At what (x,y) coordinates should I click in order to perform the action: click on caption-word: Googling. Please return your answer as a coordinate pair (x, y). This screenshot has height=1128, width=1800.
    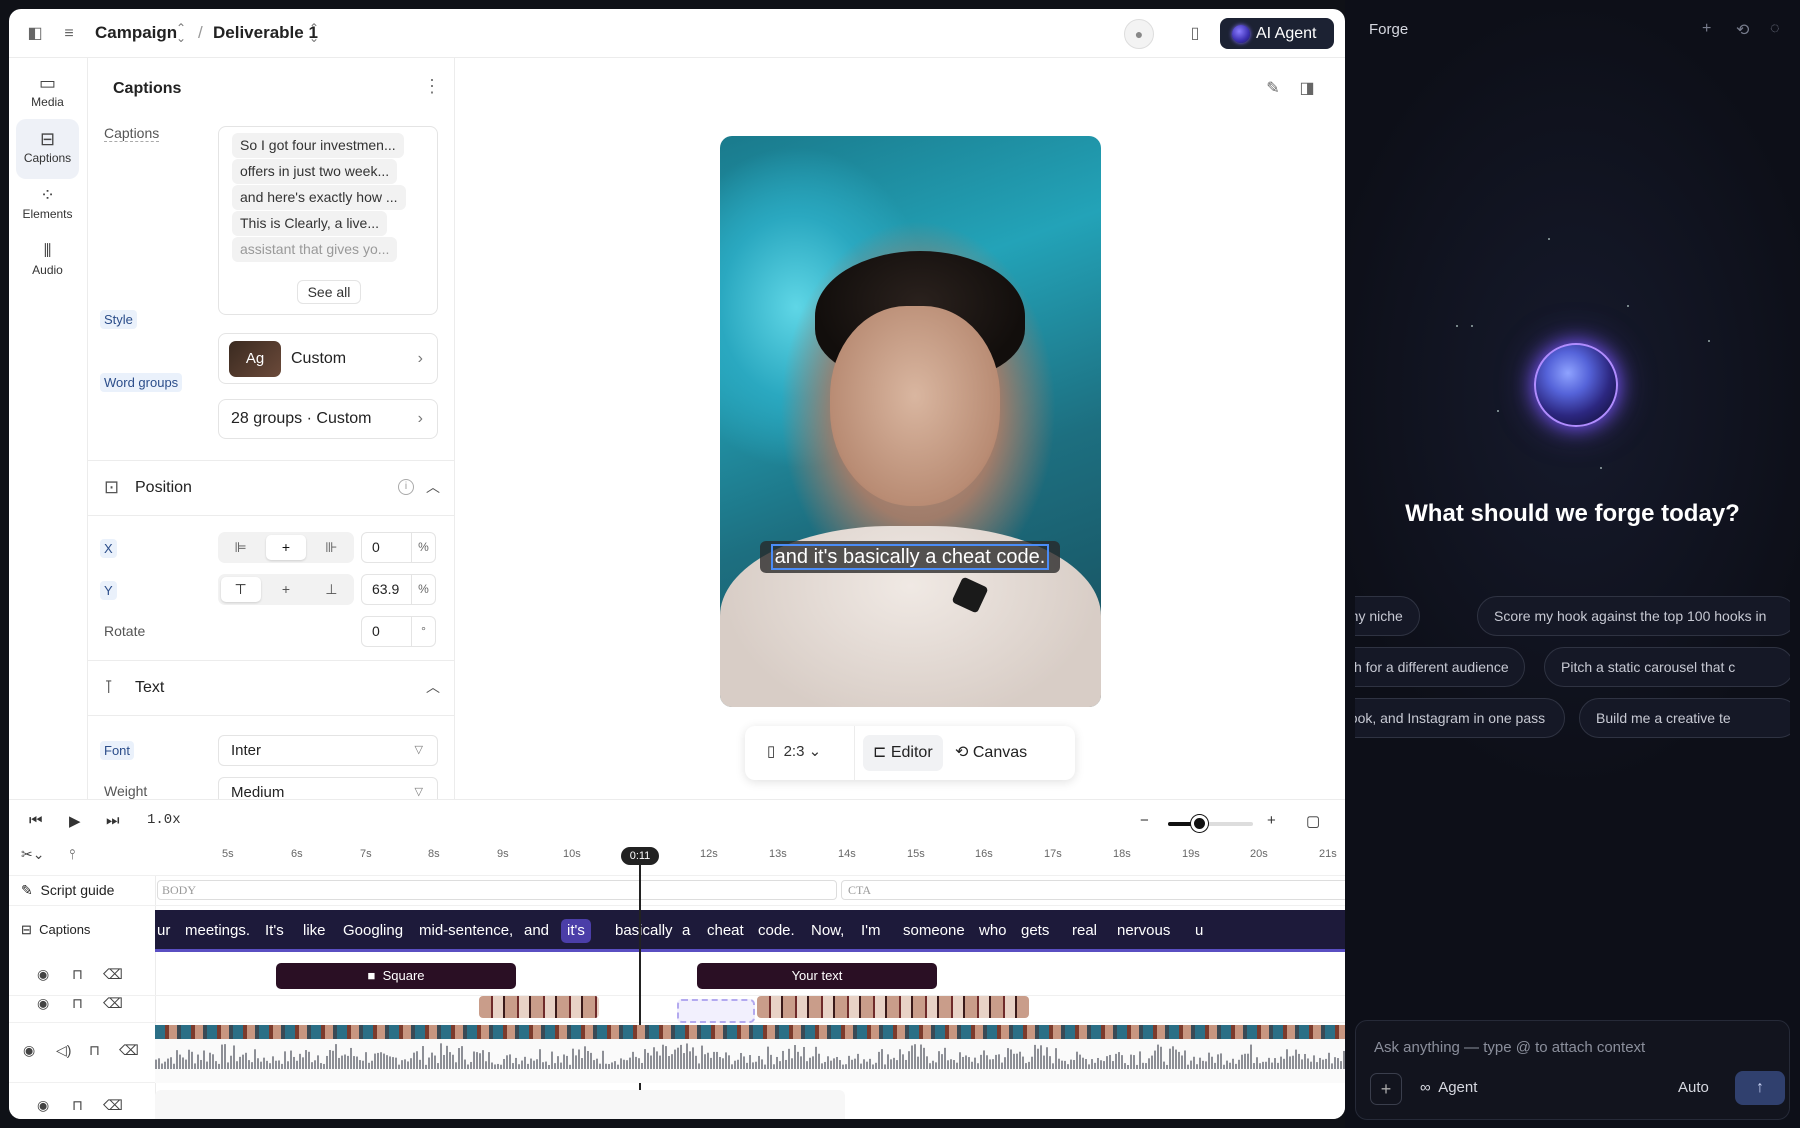
    Looking at the image, I should click on (373, 931).